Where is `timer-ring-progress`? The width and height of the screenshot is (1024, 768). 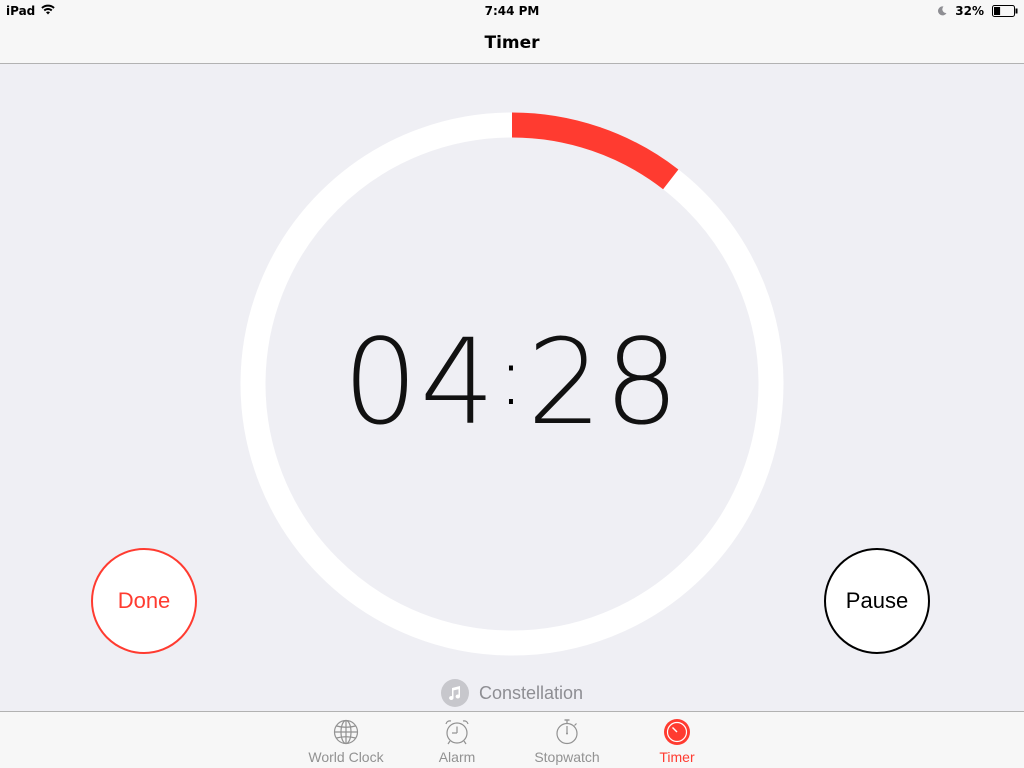
timer-ring-progress is located at coordinates (595, 151).